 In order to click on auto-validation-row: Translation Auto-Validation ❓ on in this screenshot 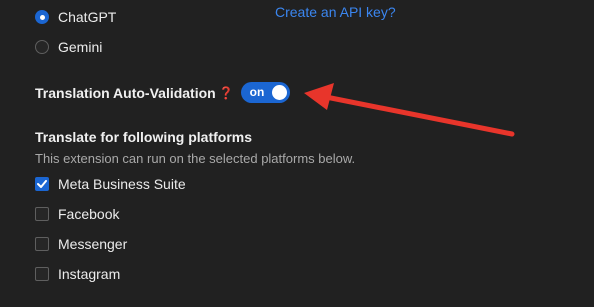, I will do `click(162, 92)`.